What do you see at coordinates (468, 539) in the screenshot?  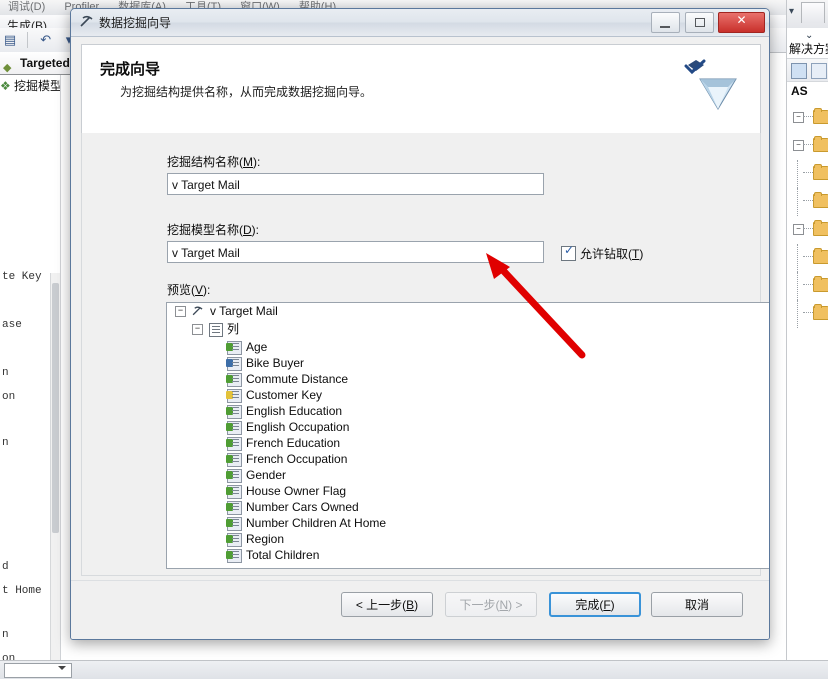 I see `tree-row-column: Region` at bounding box center [468, 539].